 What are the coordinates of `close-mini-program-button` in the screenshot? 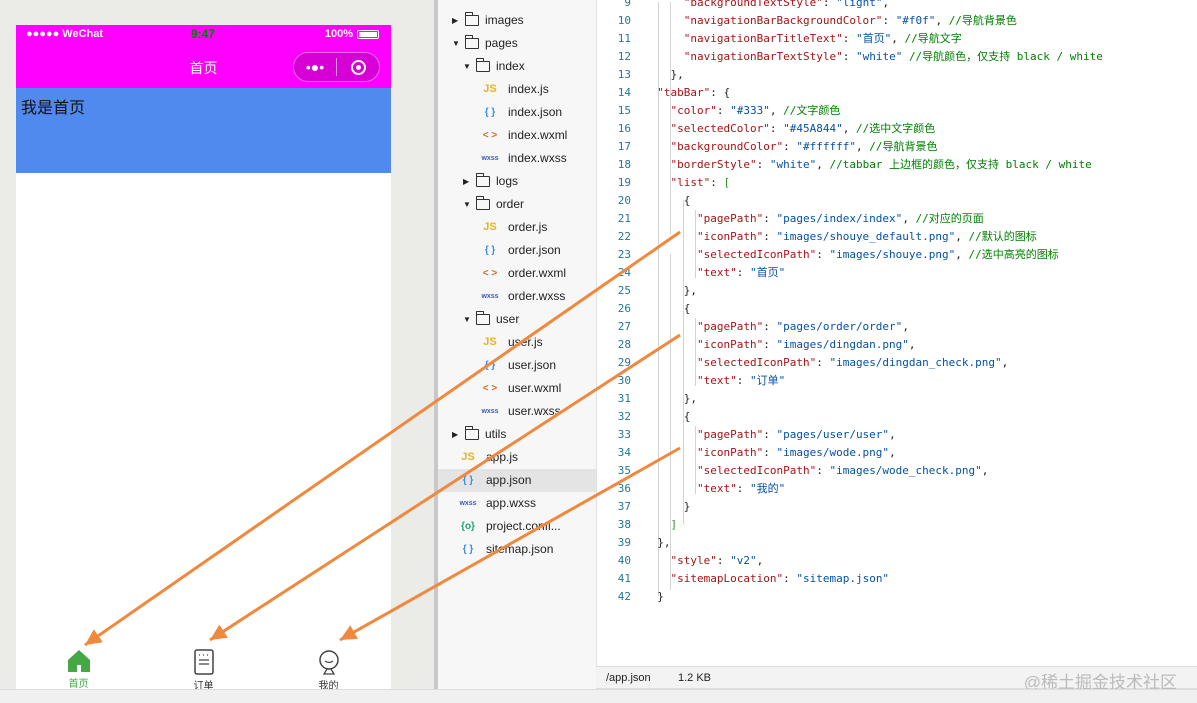 It's located at (358, 67).